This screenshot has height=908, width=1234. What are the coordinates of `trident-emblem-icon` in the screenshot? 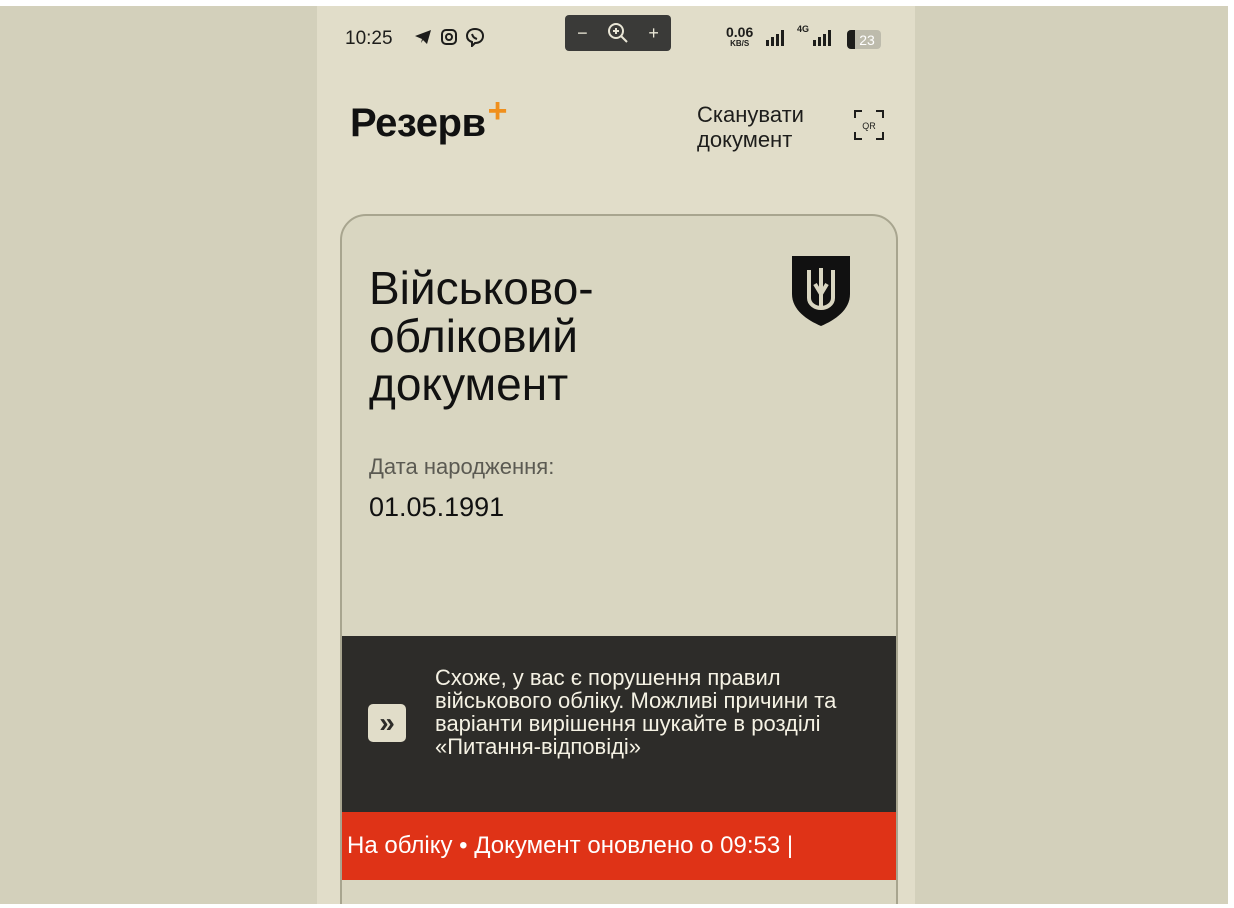 It's located at (821, 291).